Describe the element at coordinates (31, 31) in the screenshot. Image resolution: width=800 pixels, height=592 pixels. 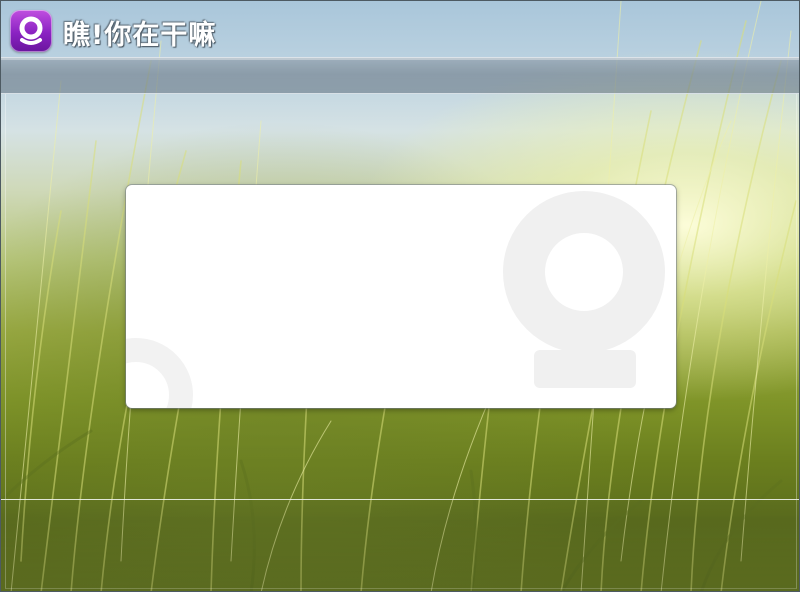
I see `app-logo-q-icon` at that location.